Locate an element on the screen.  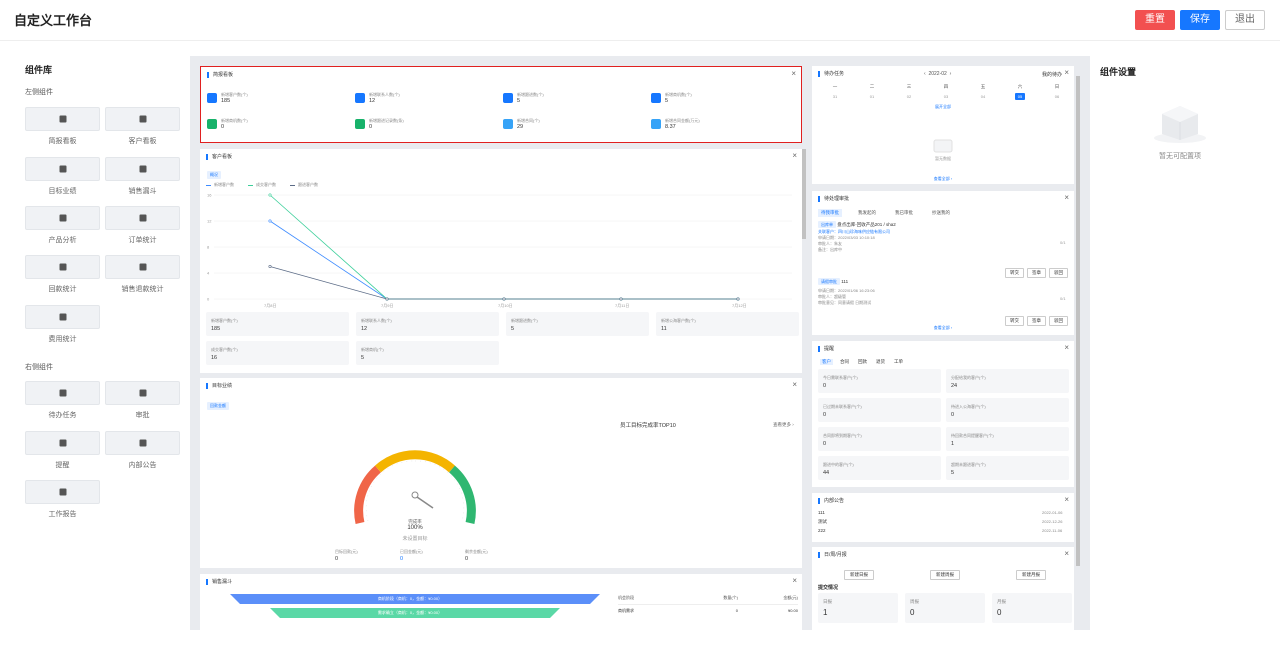
remind-item: 待进入公海客户(个) 0 is located at coordinates (1007, 410).